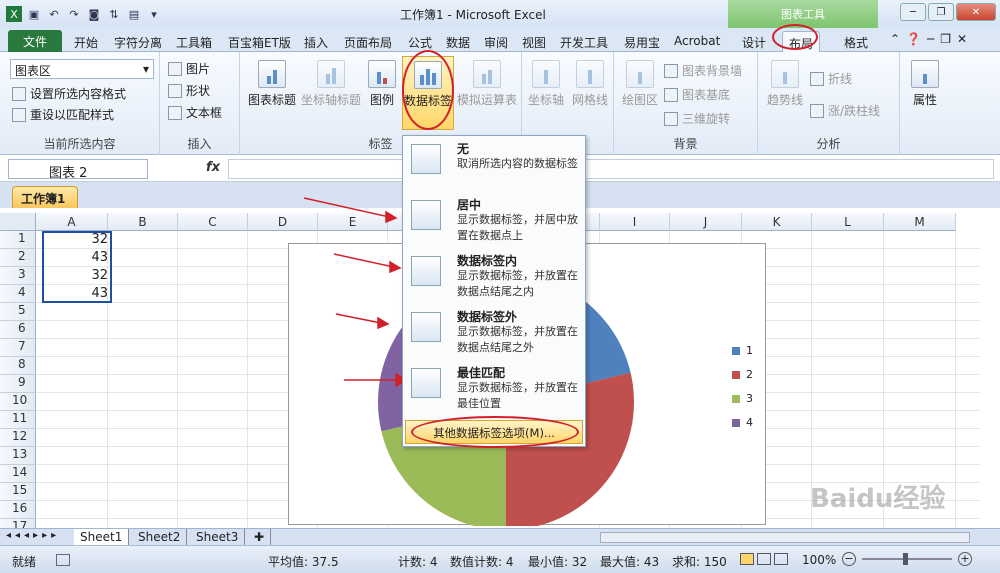  Describe the element at coordinates (72, 222) in the screenshot. I see `column-header: A` at that location.